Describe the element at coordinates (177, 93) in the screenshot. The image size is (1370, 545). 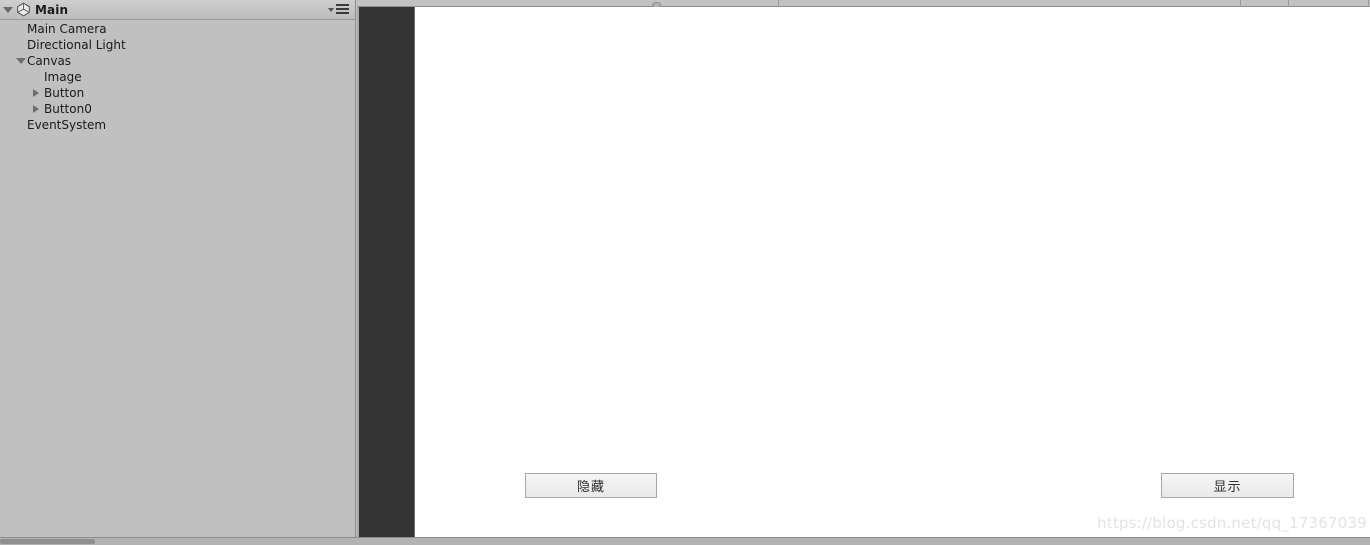
I see `hierarchy-item-button: Button` at that location.